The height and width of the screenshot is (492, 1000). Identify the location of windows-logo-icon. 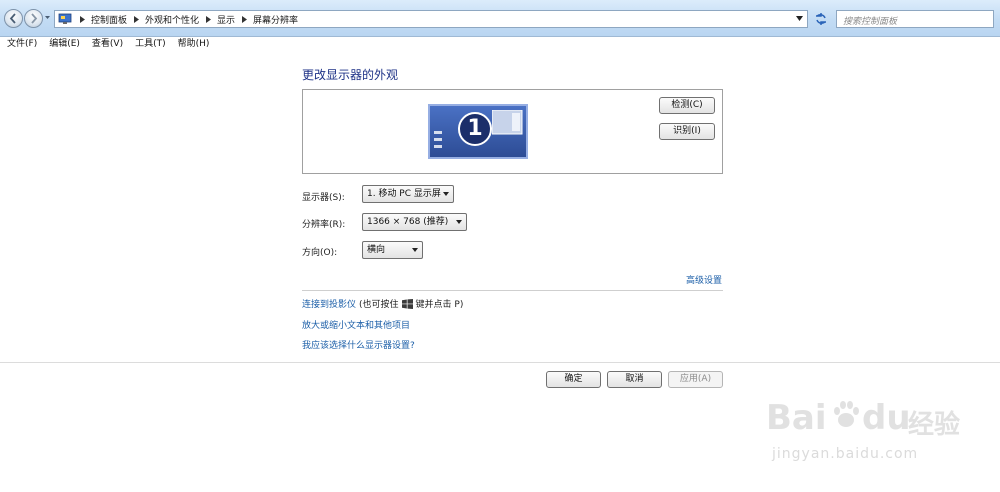
(407, 303).